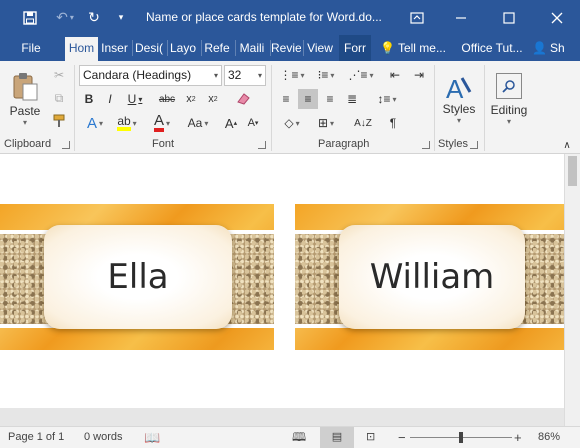  What do you see at coordinates (326, 123) in the screenshot?
I see `borders-icon: ⊞ ▾` at bounding box center [326, 123].